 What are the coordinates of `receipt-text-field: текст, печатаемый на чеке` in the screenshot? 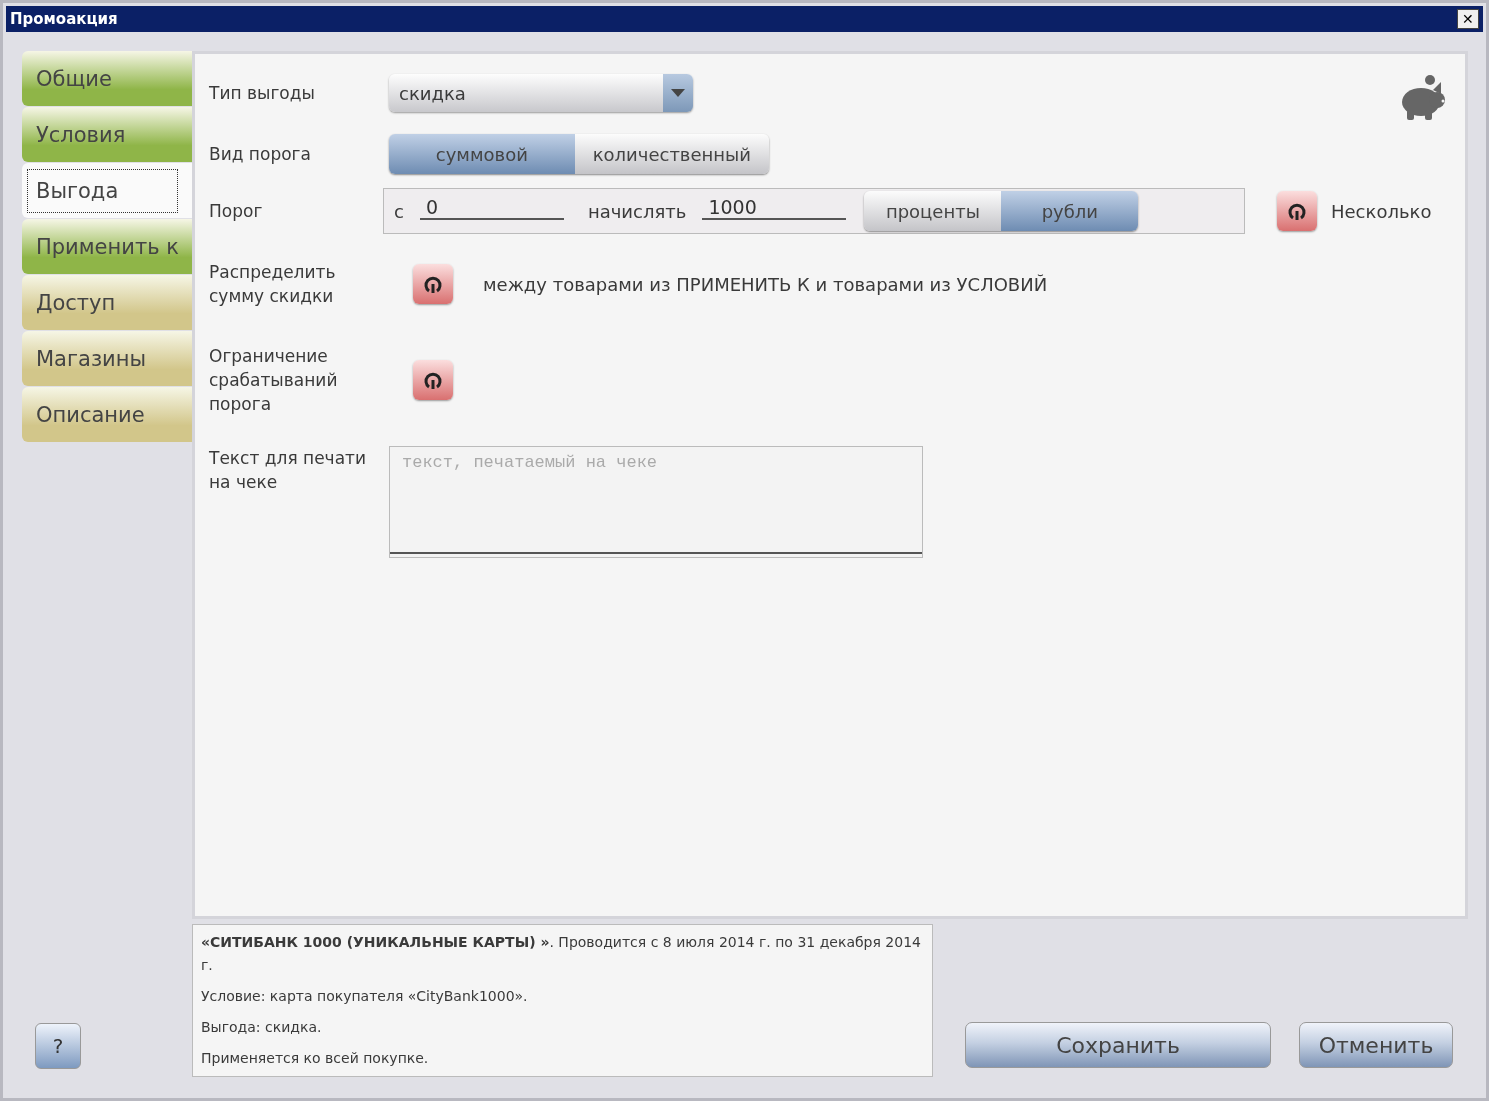 It's located at (656, 502).